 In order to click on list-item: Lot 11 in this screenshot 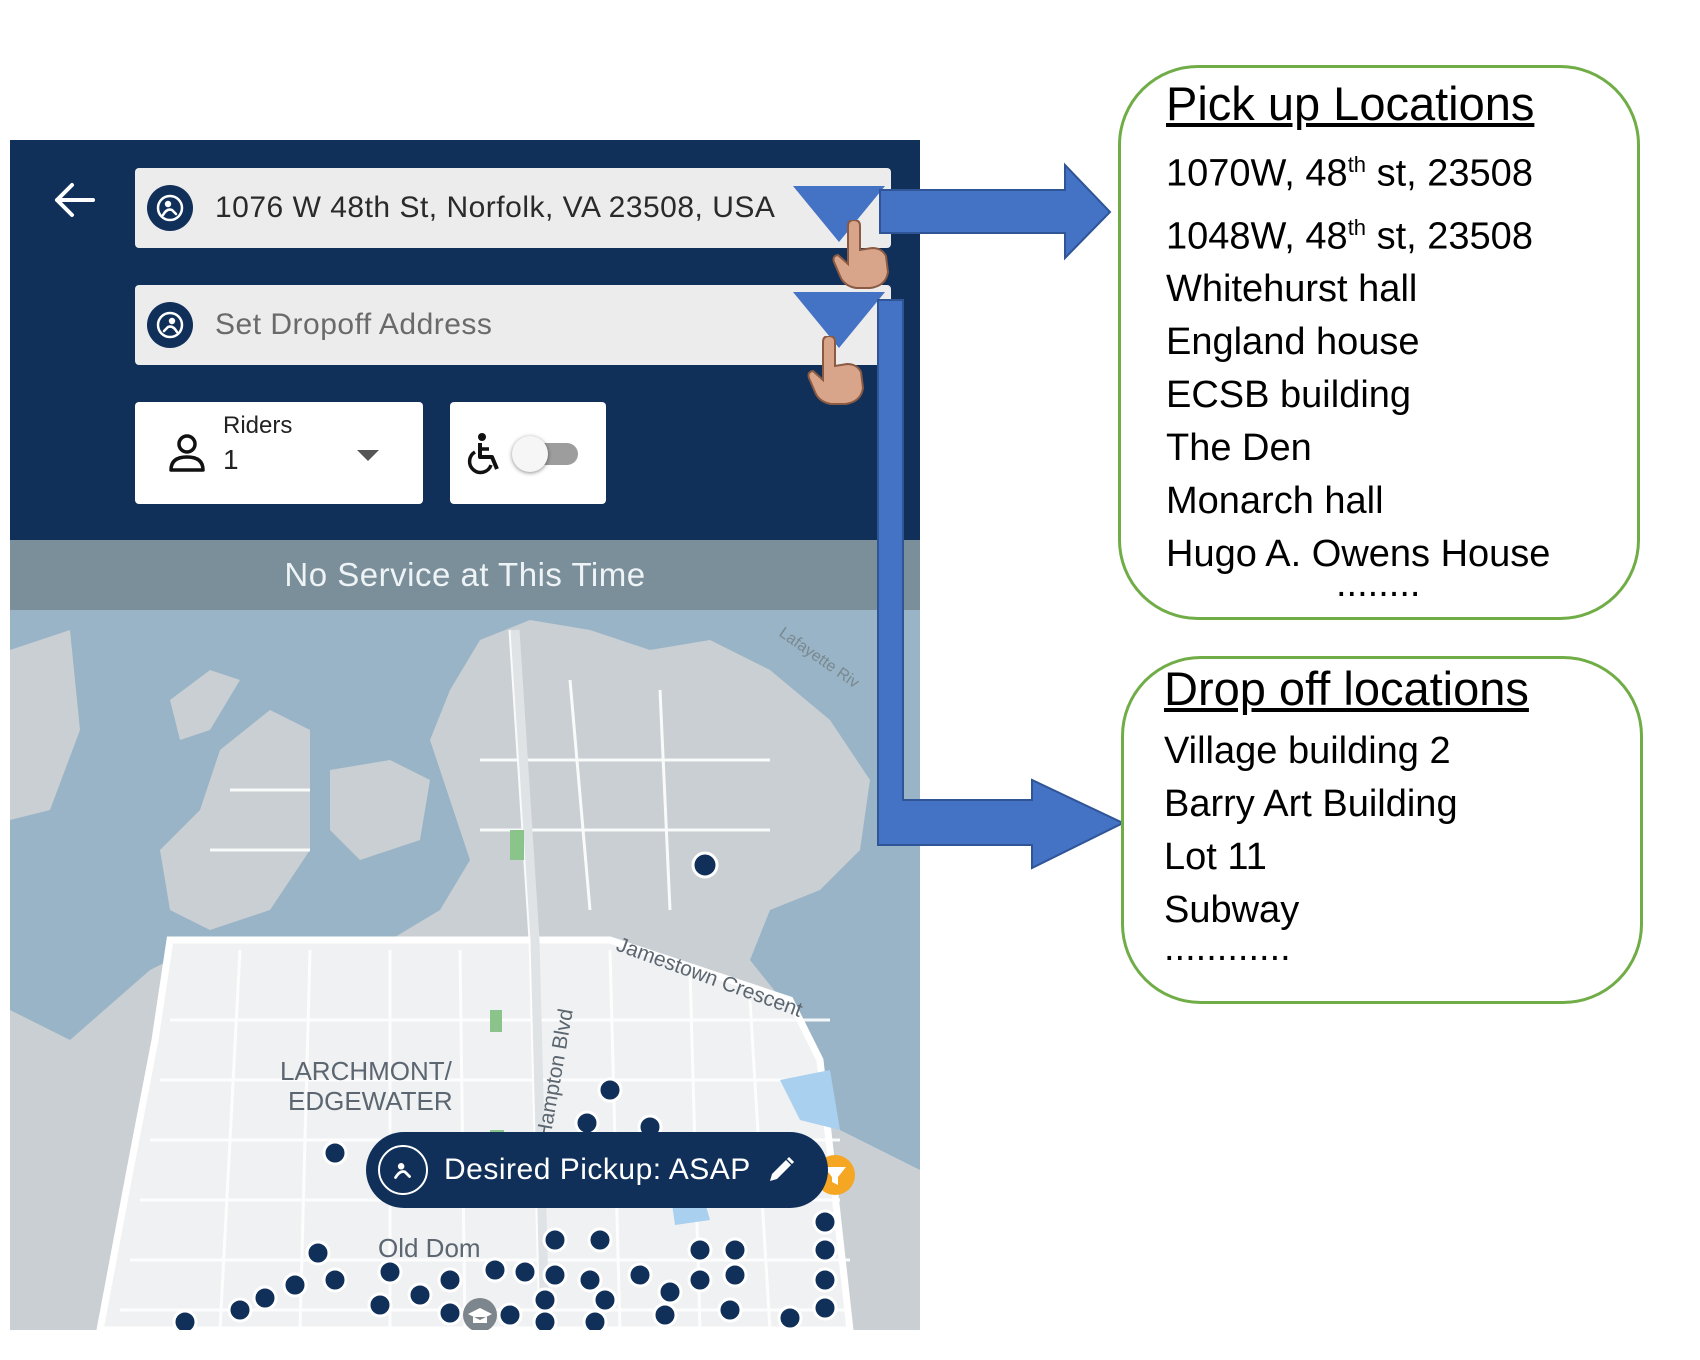, I will do `click(1215, 857)`.